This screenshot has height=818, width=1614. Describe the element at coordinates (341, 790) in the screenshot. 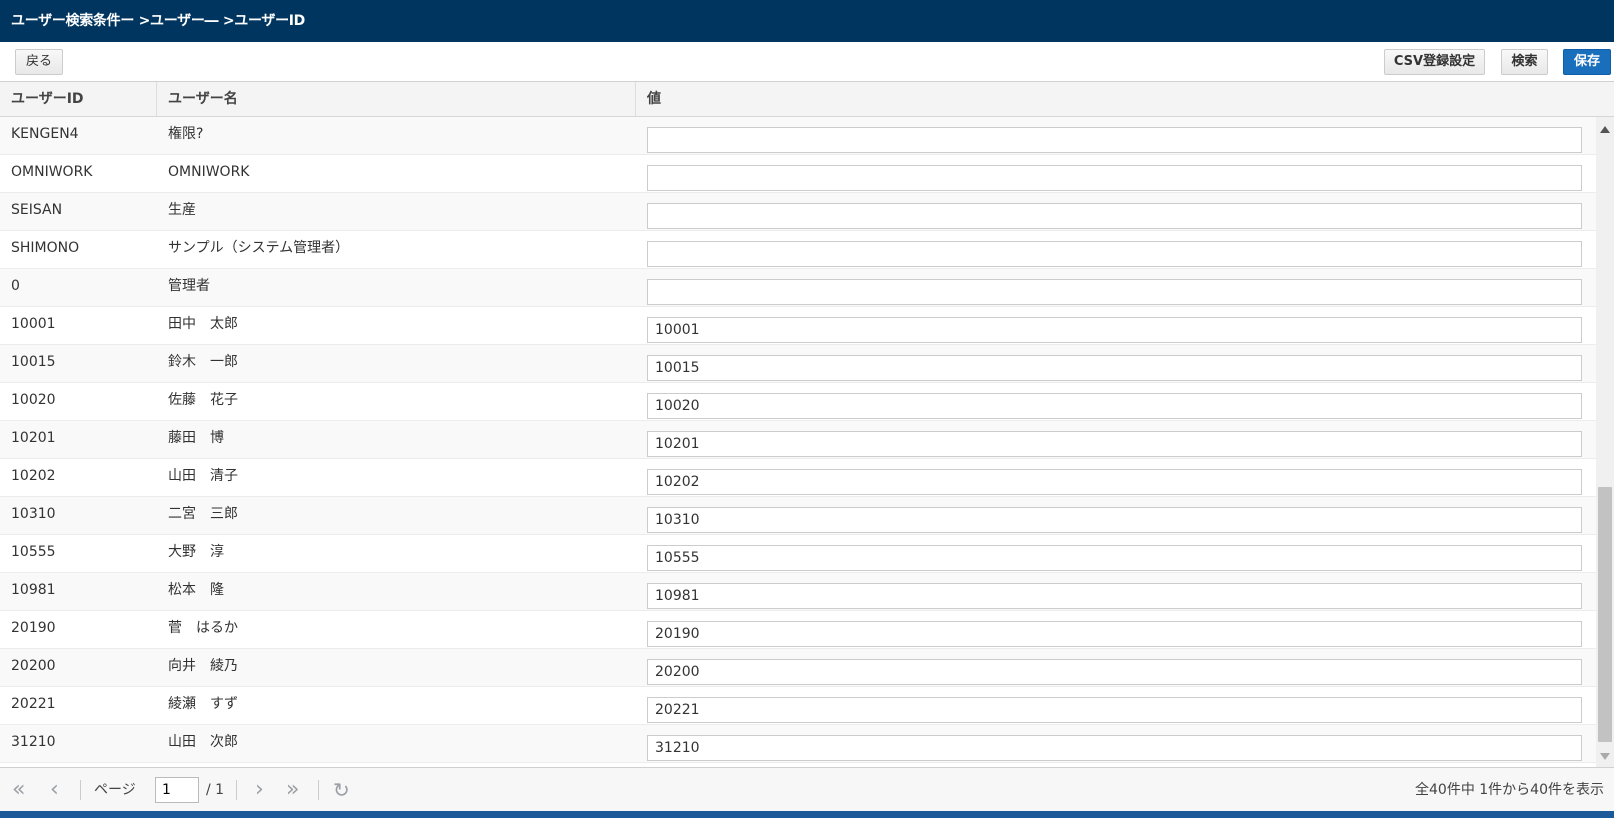

I see `refresh-icon: ↻` at that location.